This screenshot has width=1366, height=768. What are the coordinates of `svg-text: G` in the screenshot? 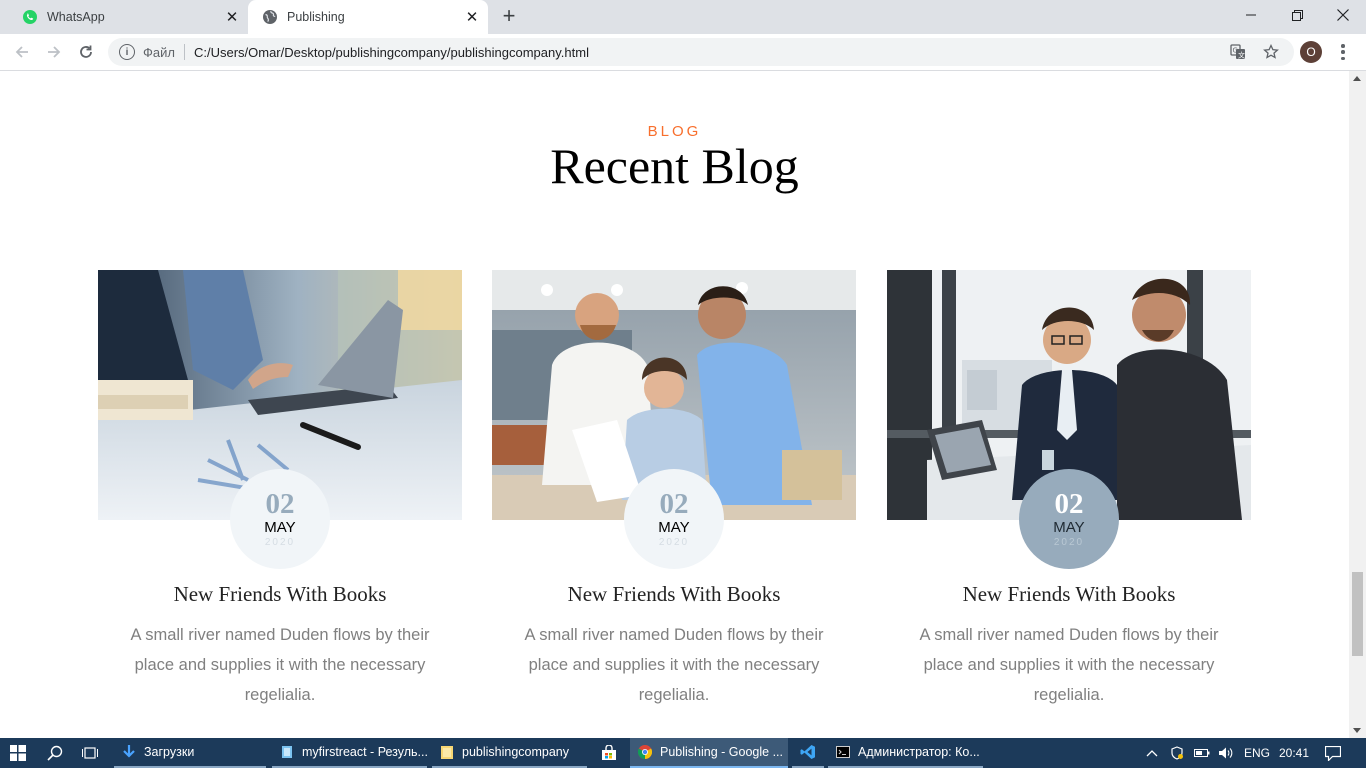 It's located at (1235, 51).